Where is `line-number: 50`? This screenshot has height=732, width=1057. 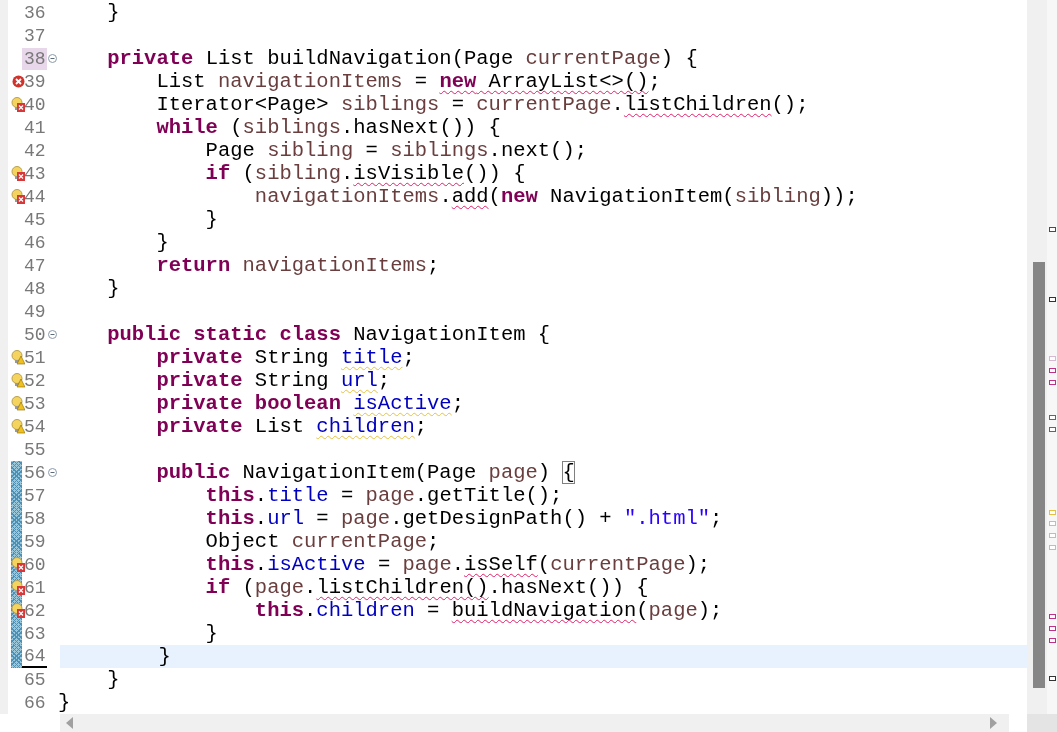
line-number: 50 is located at coordinates (35, 334).